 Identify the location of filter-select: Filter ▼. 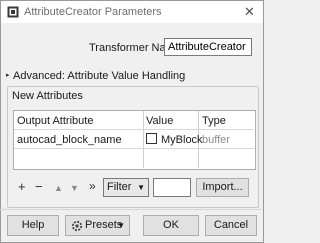
(126, 187).